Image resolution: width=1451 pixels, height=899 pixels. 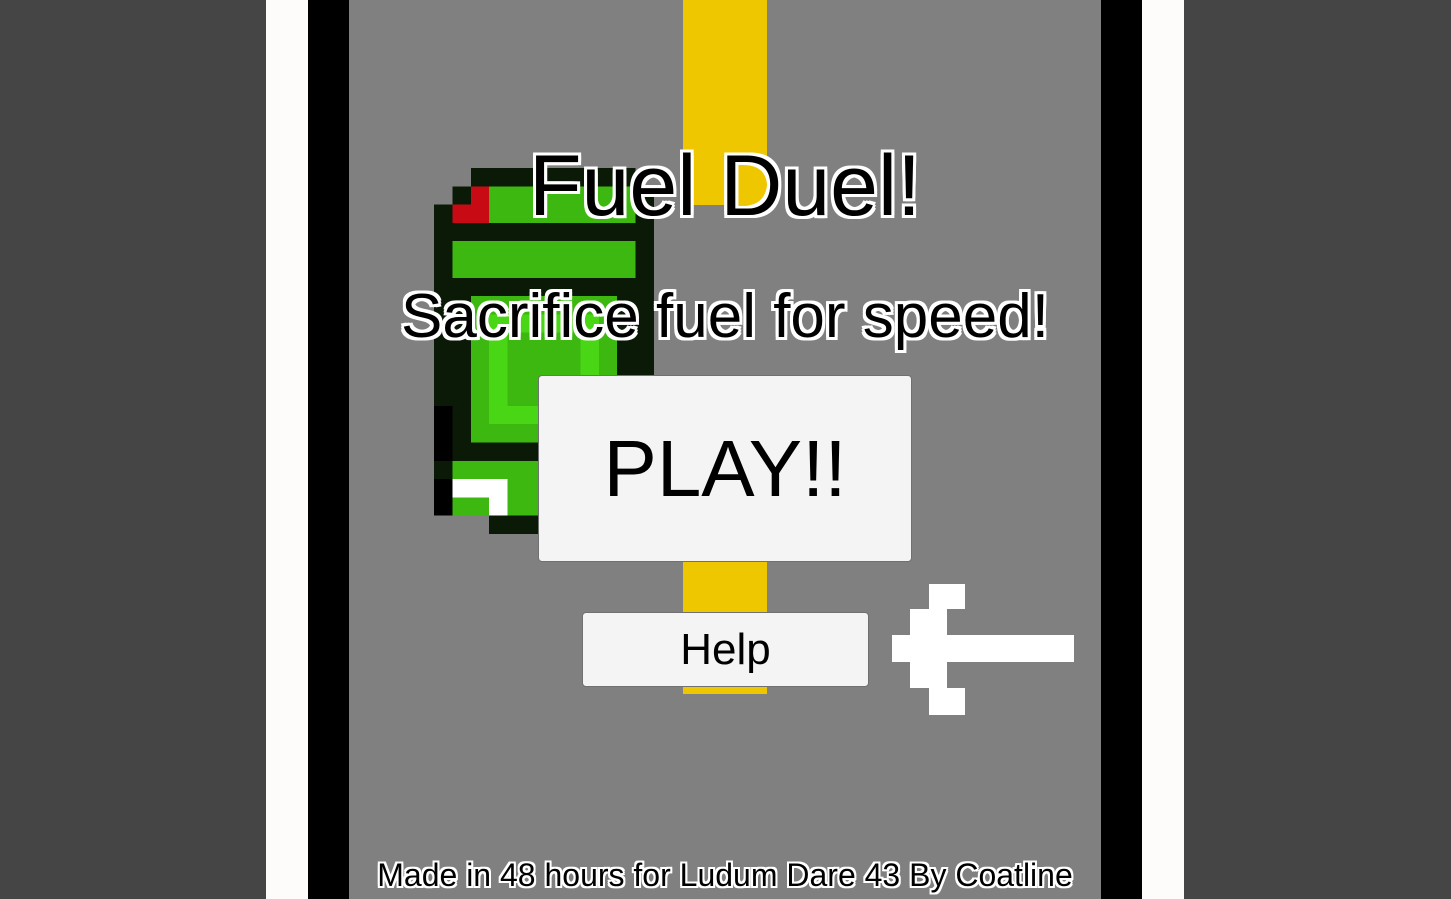 What do you see at coordinates (725, 468) in the screenshot?
I see `play-button: PLAY!!` at bounding box center [725, 468].